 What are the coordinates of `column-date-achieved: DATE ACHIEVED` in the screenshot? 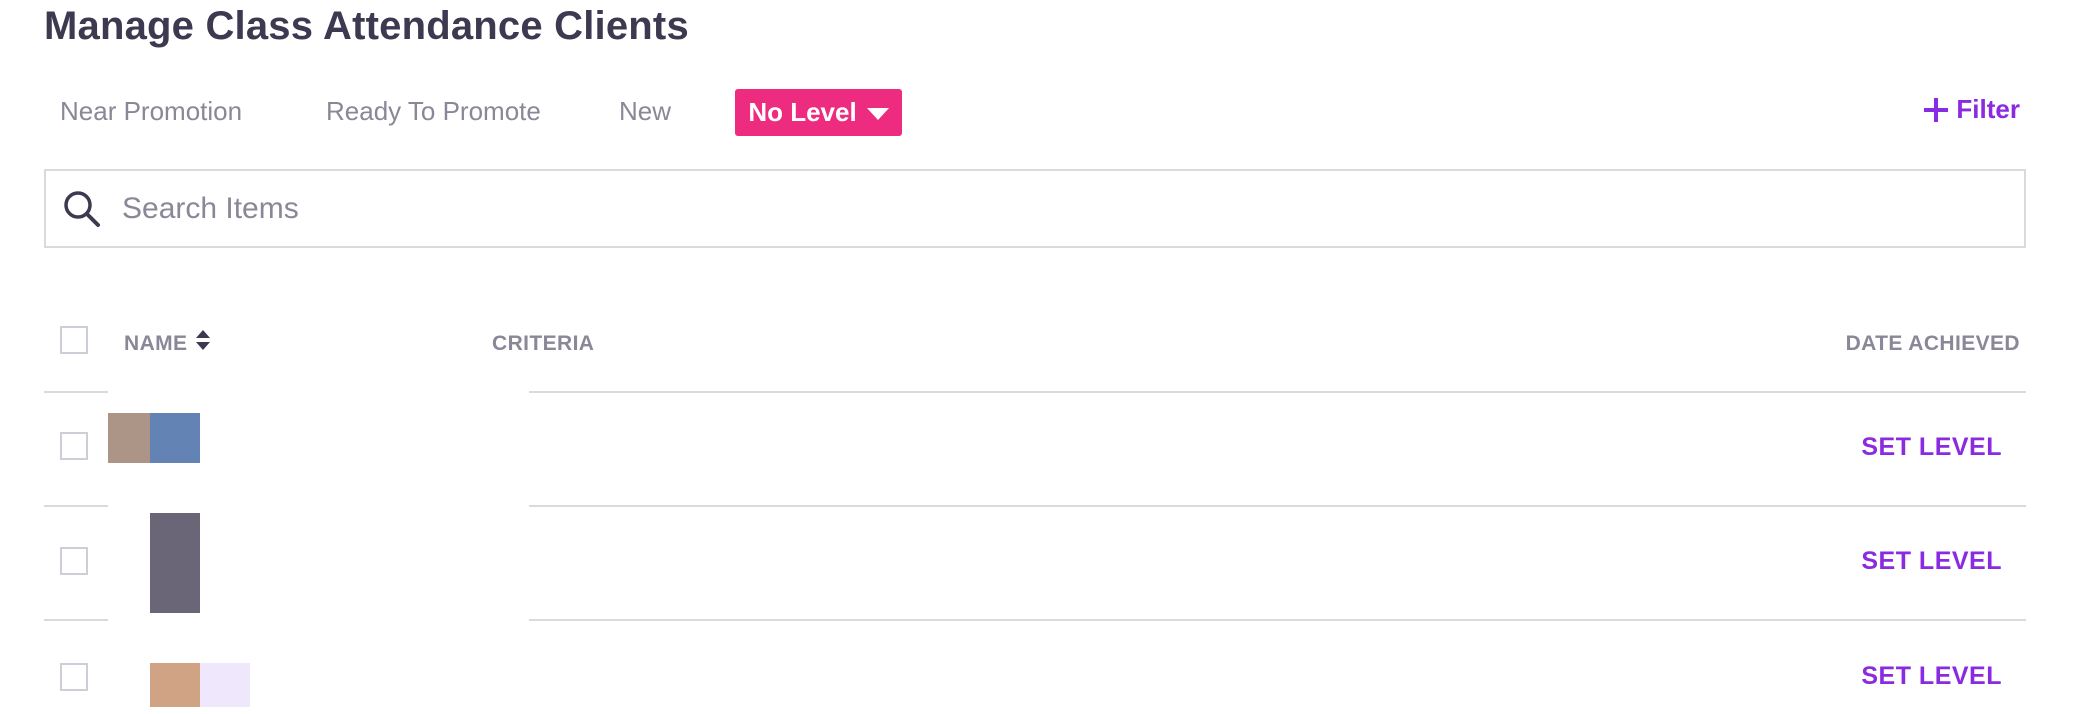 It's located at (1932, 343).